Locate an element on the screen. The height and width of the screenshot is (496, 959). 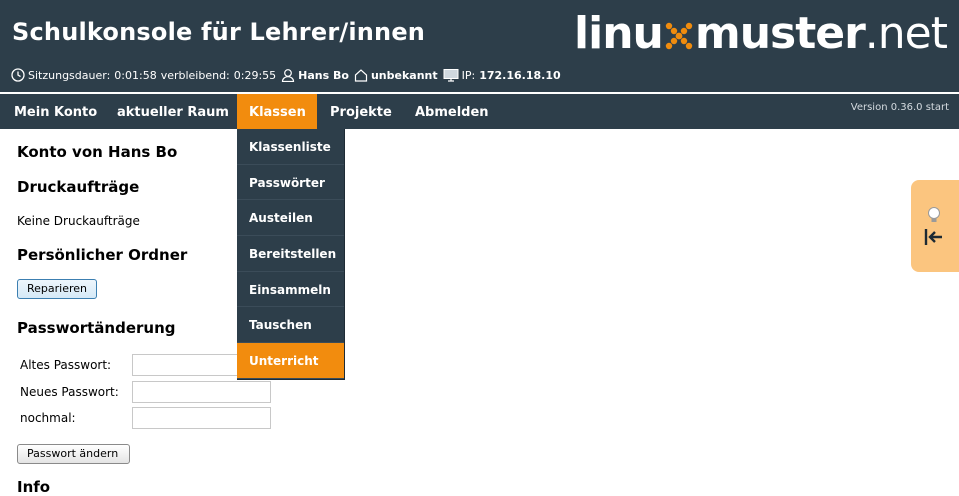
clock-icon is located at coordinates (18, 75).